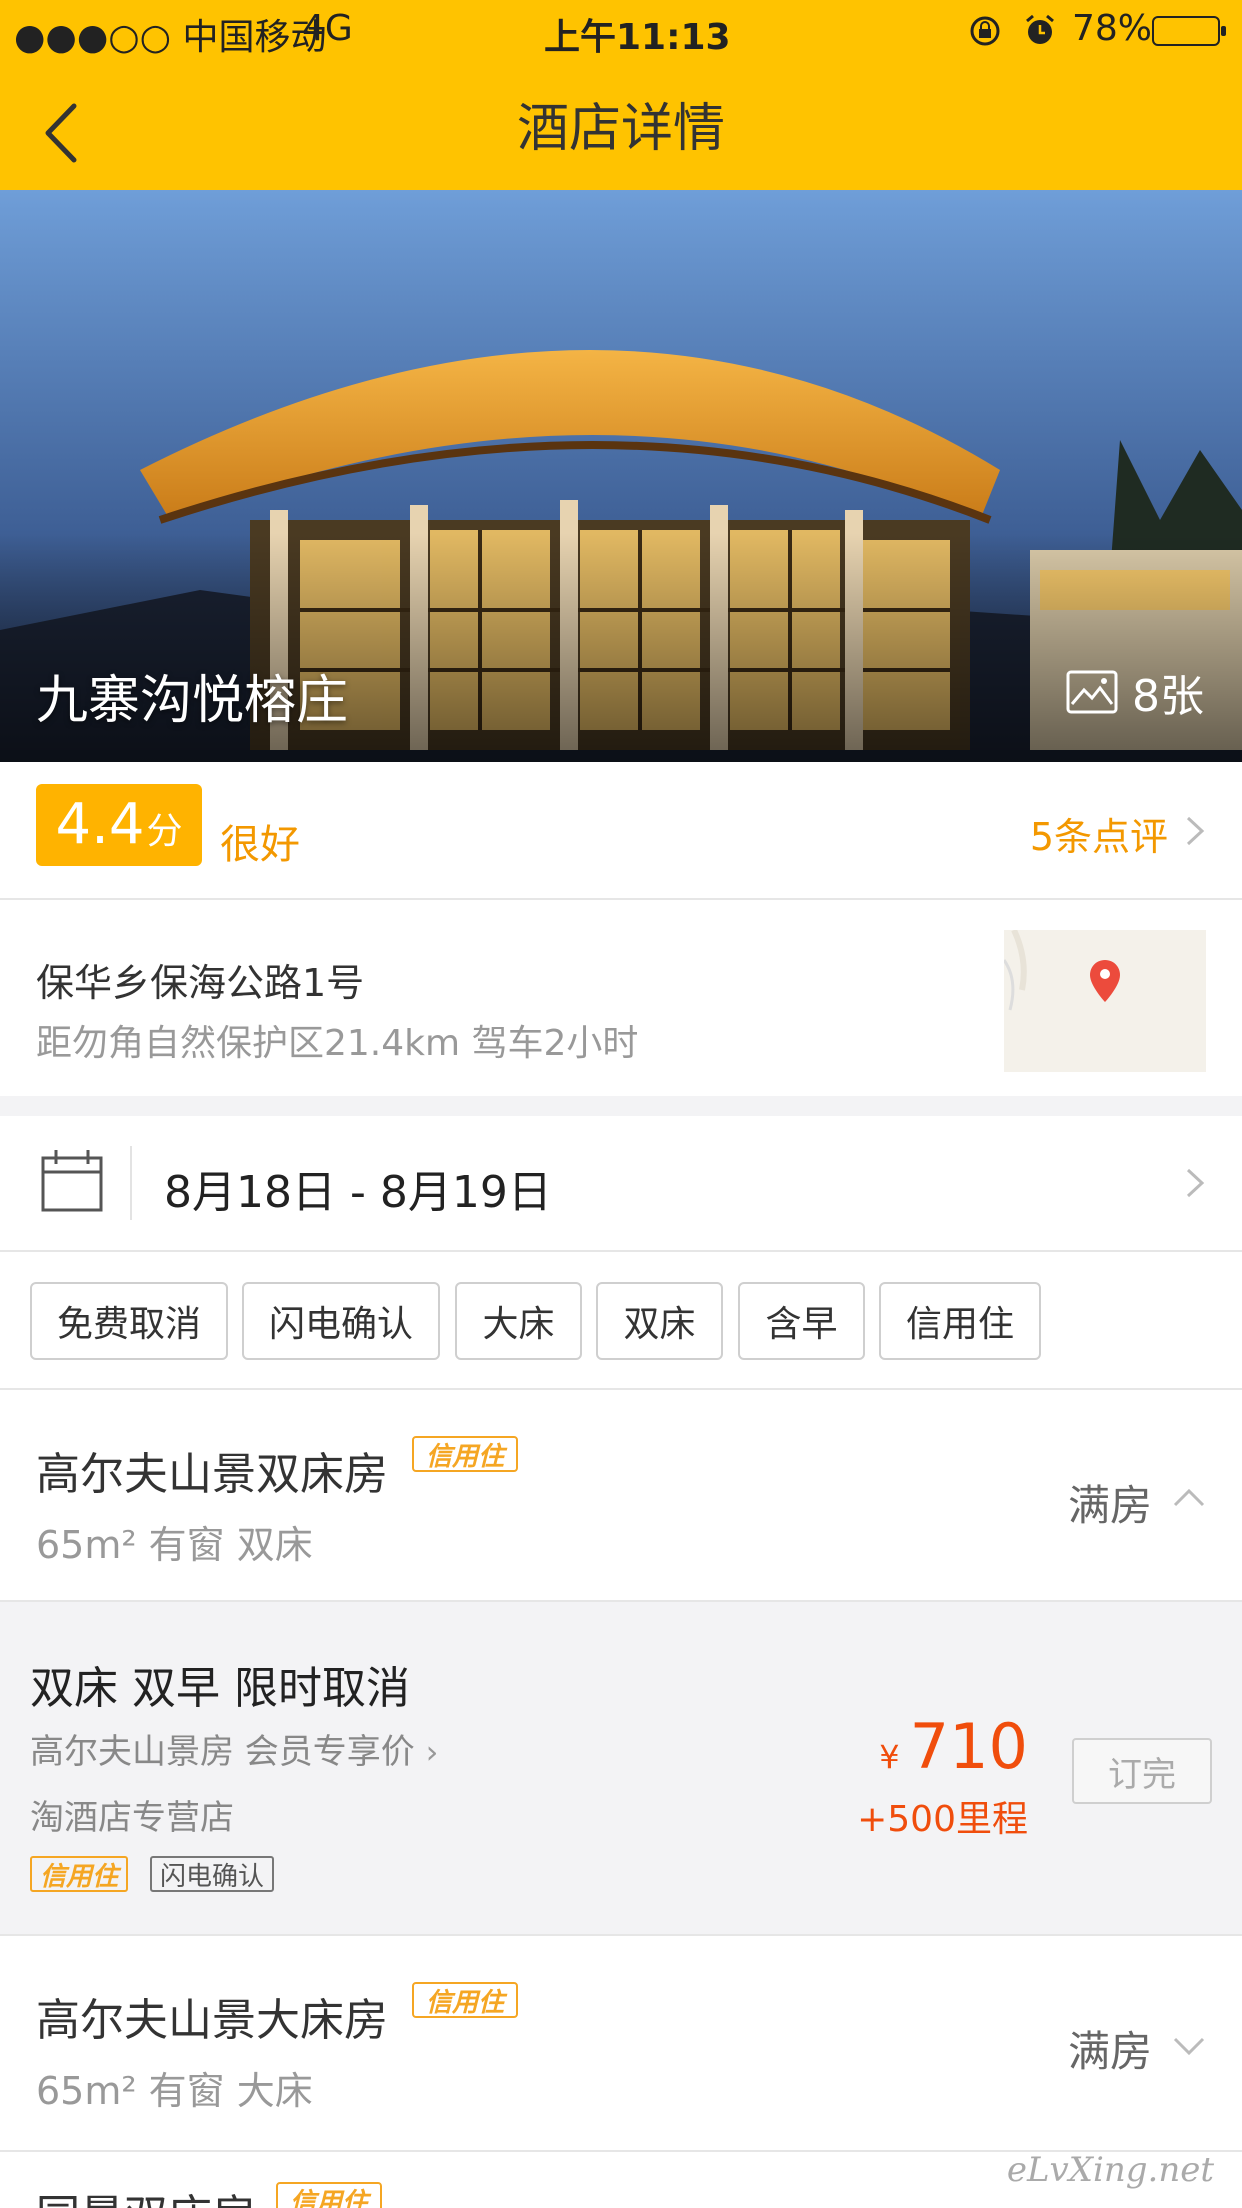  What do you see at coordinates (72, 1181) in the screenshot?
I see `calendar-icon` at bounding box center [72, 1181].